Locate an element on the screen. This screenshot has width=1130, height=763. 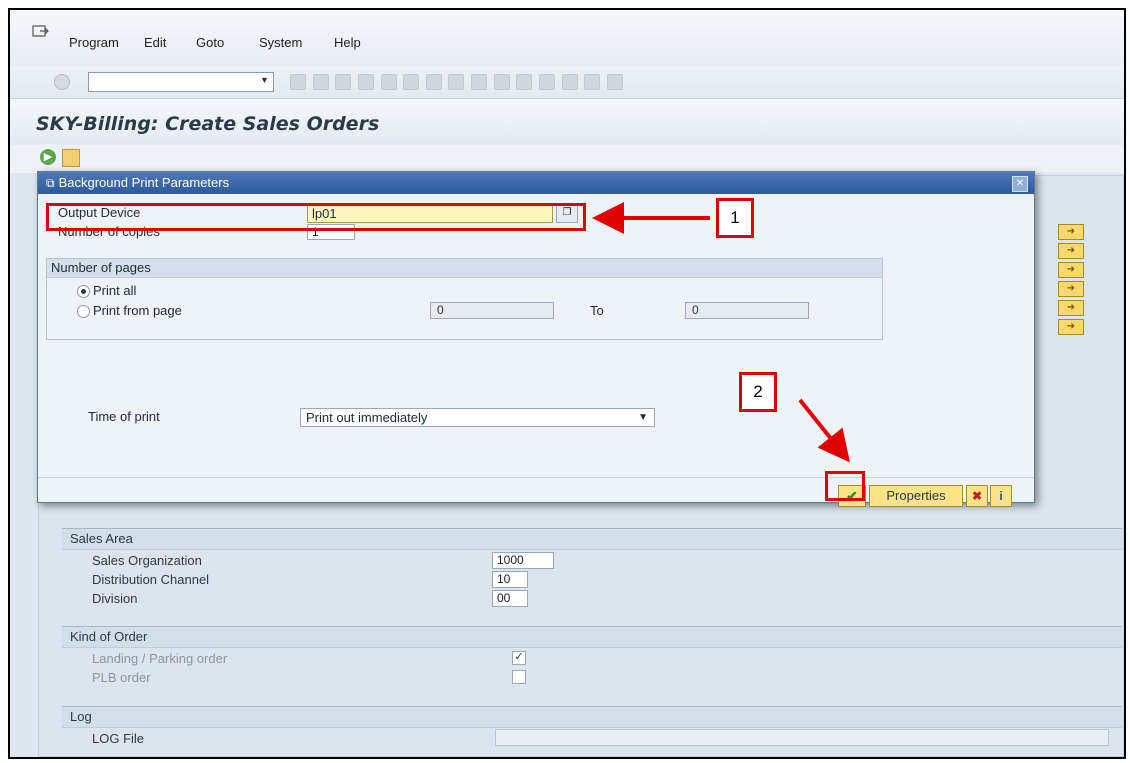
sales-org-input: 1000 is located at coordinates (523, 560).